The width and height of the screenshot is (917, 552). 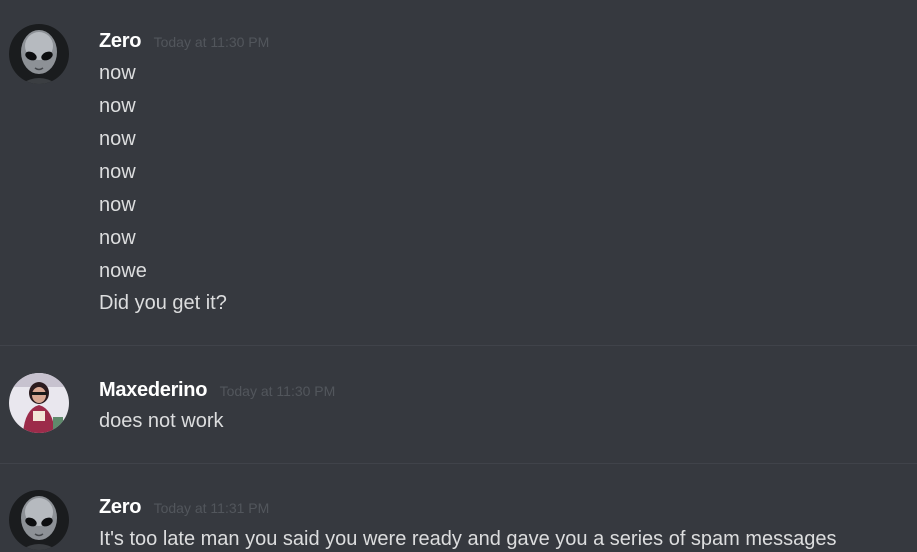 I want to click on message-text: does not work, so click(x=161, y=421).